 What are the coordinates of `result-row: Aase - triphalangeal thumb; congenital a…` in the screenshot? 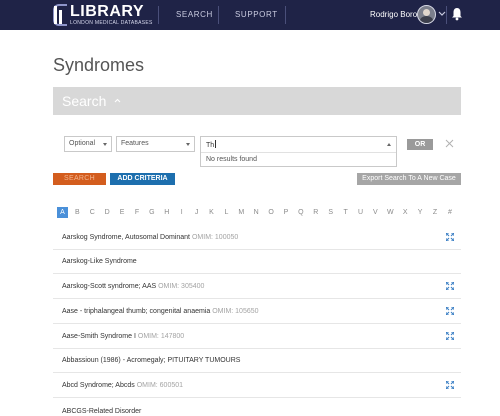 It's located at (257, 312).